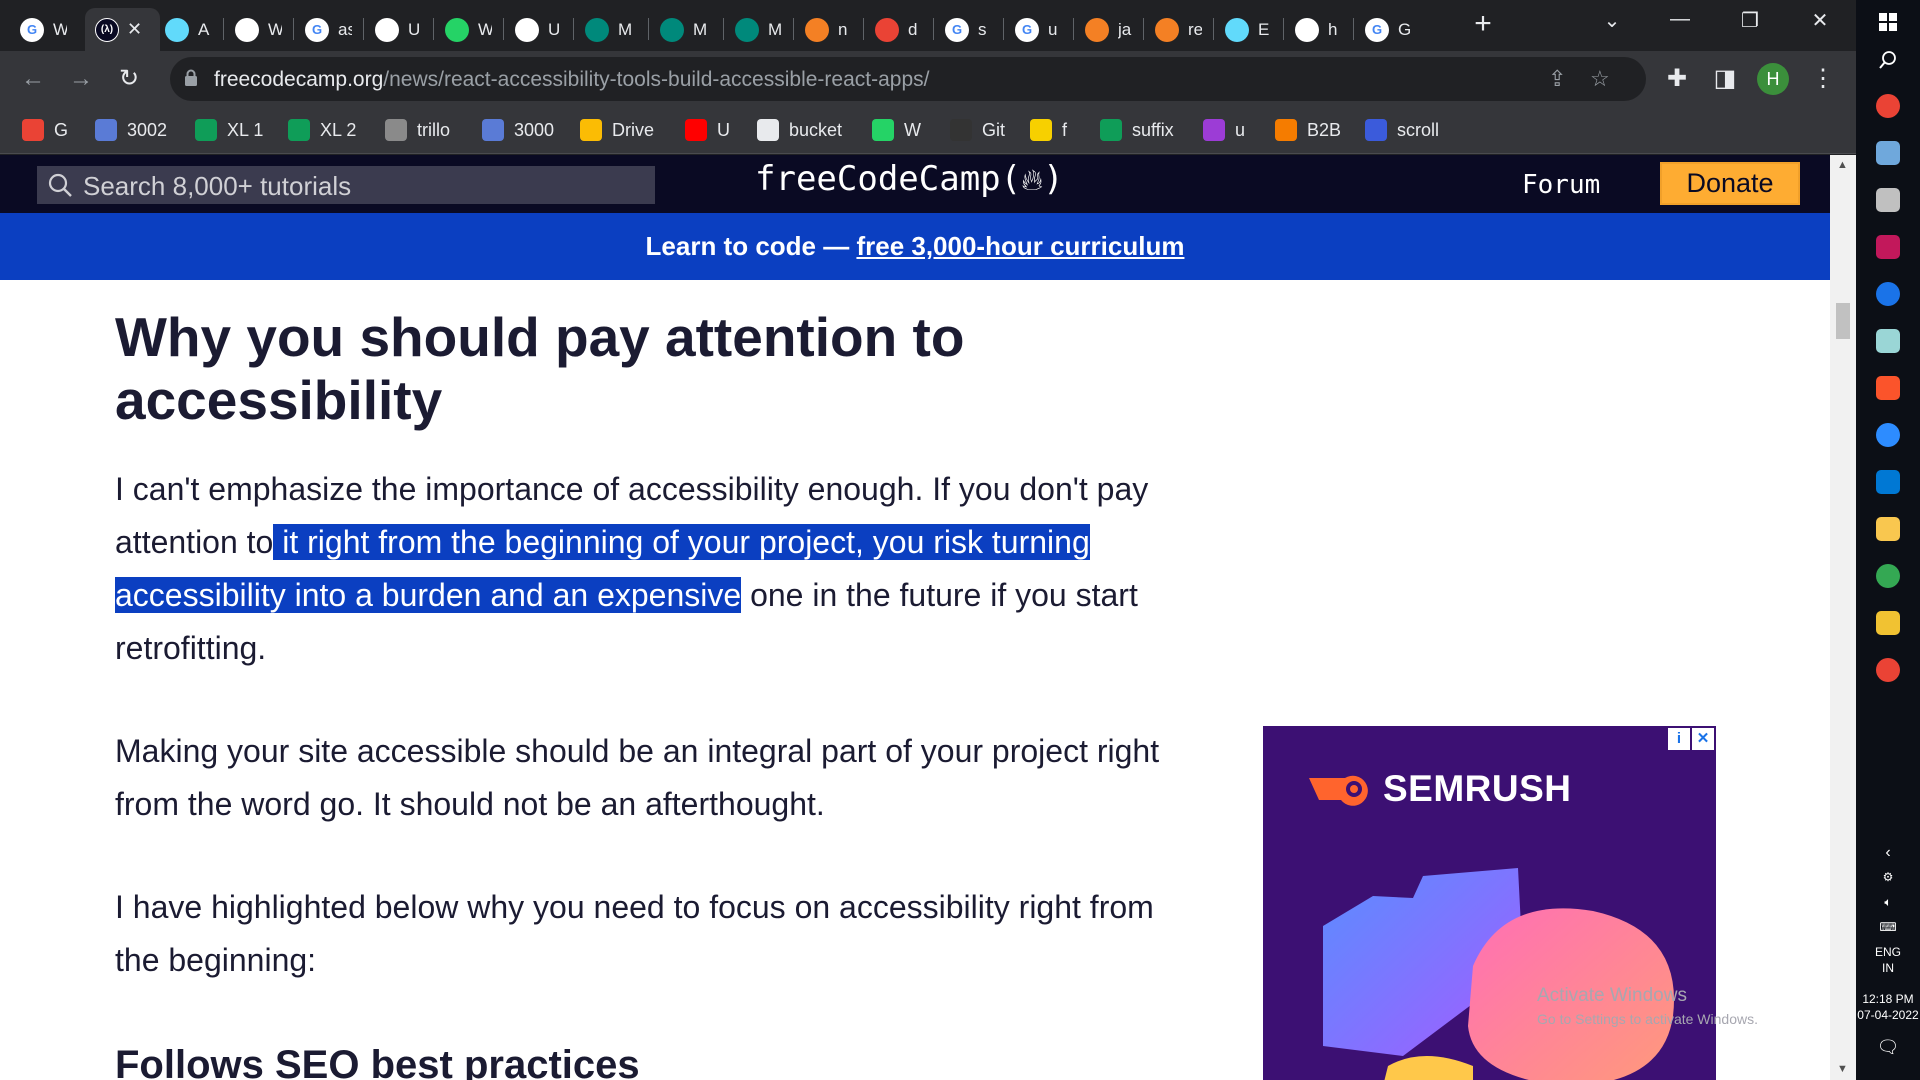 The height and width of the screenshot is (1080, 1920). I want to click on bookmark-label: U, so click(723, 129).